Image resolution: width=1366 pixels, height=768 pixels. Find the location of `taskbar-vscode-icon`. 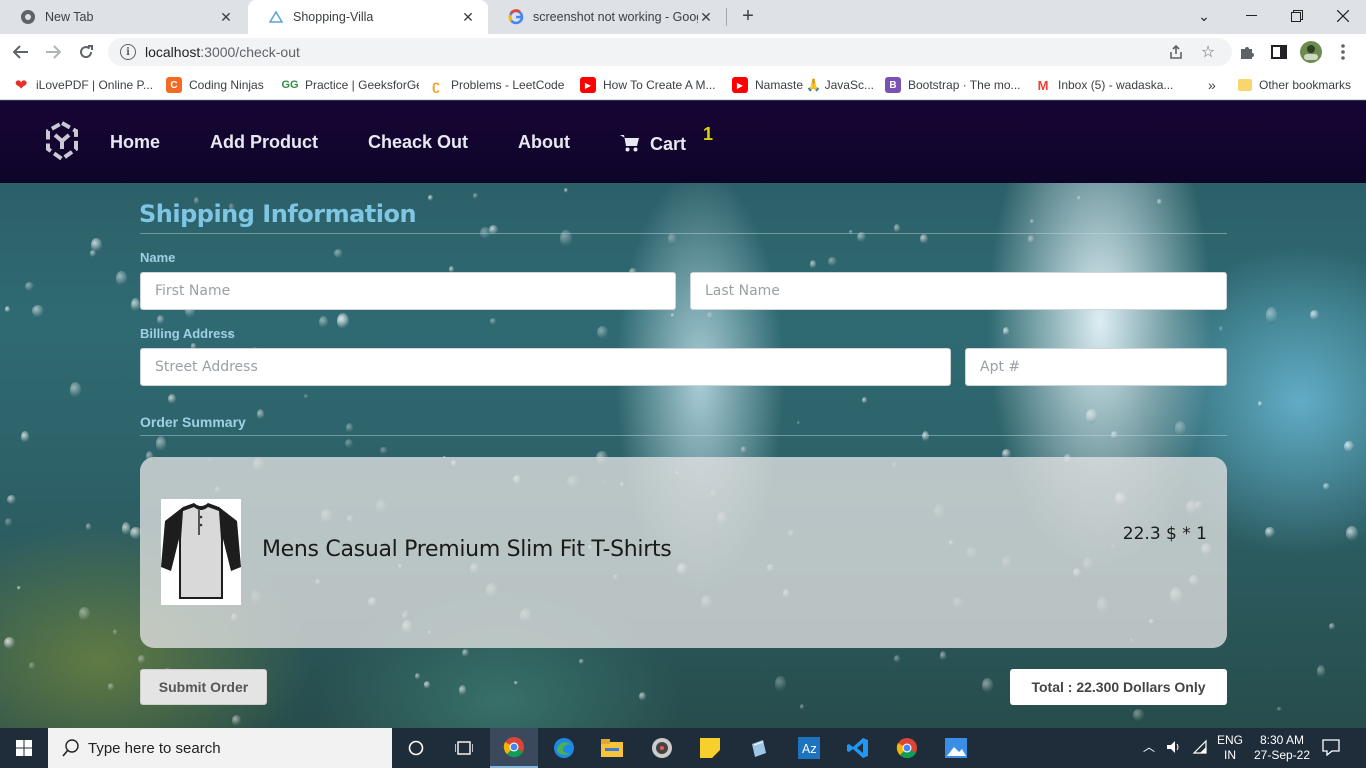

taskbar-vscode-icon is located at coordinates (858, 748).